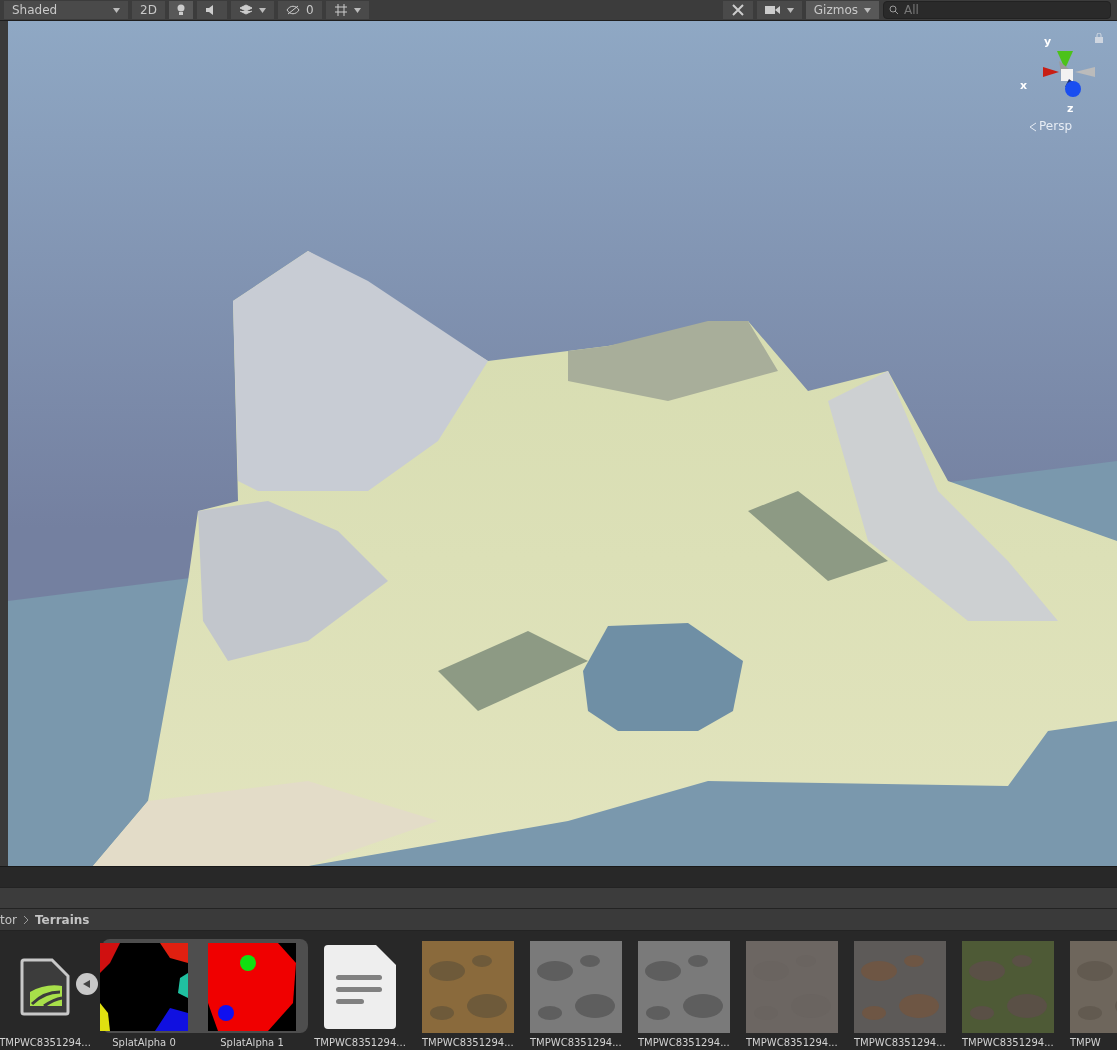  Describe the element at coordinates (1085, 1042) in the screenshot. I see `asset-label: TMPW` at that location.